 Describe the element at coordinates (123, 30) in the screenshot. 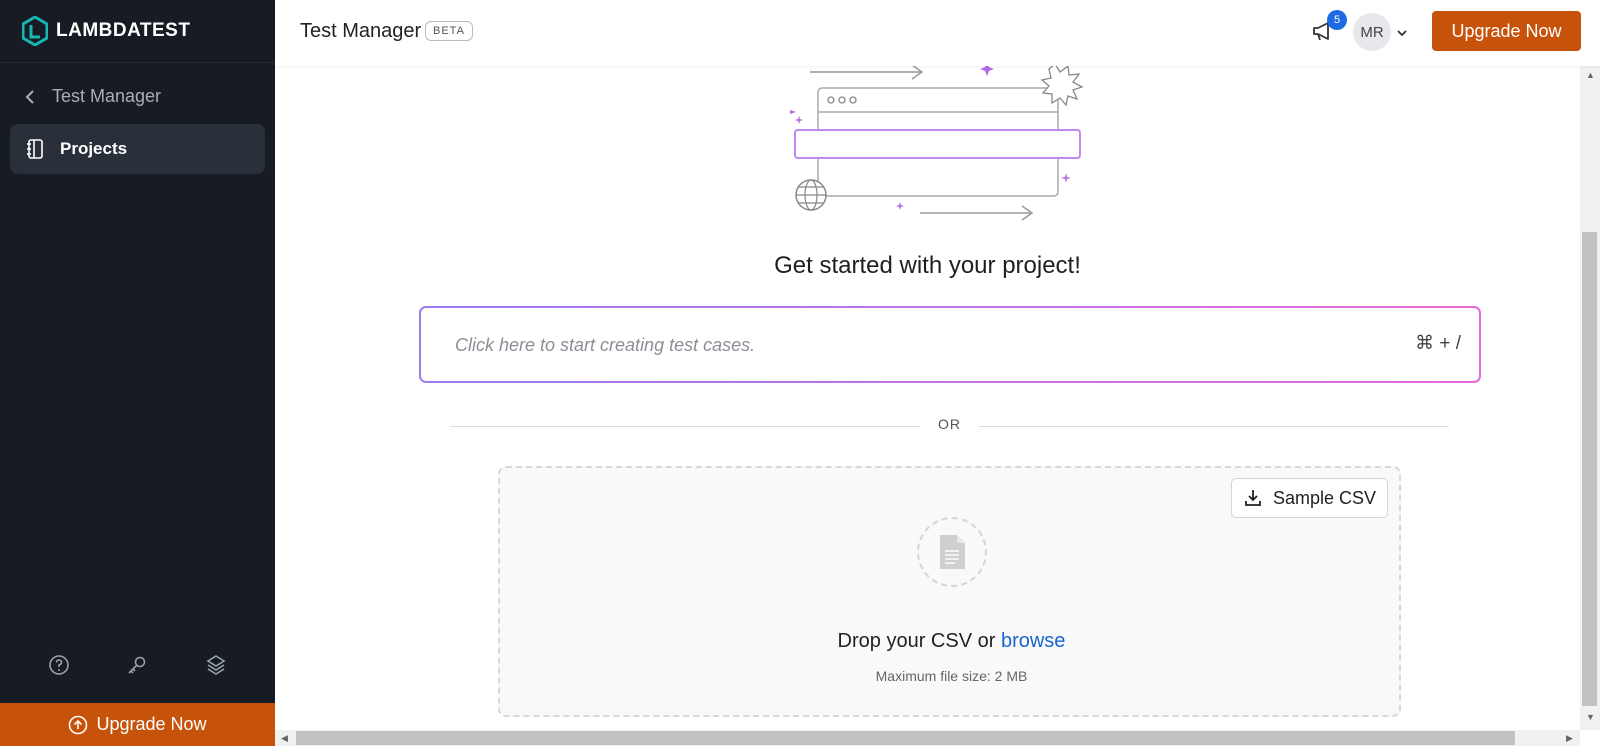

I see `logo-text: LAMBDATEST` at that location.